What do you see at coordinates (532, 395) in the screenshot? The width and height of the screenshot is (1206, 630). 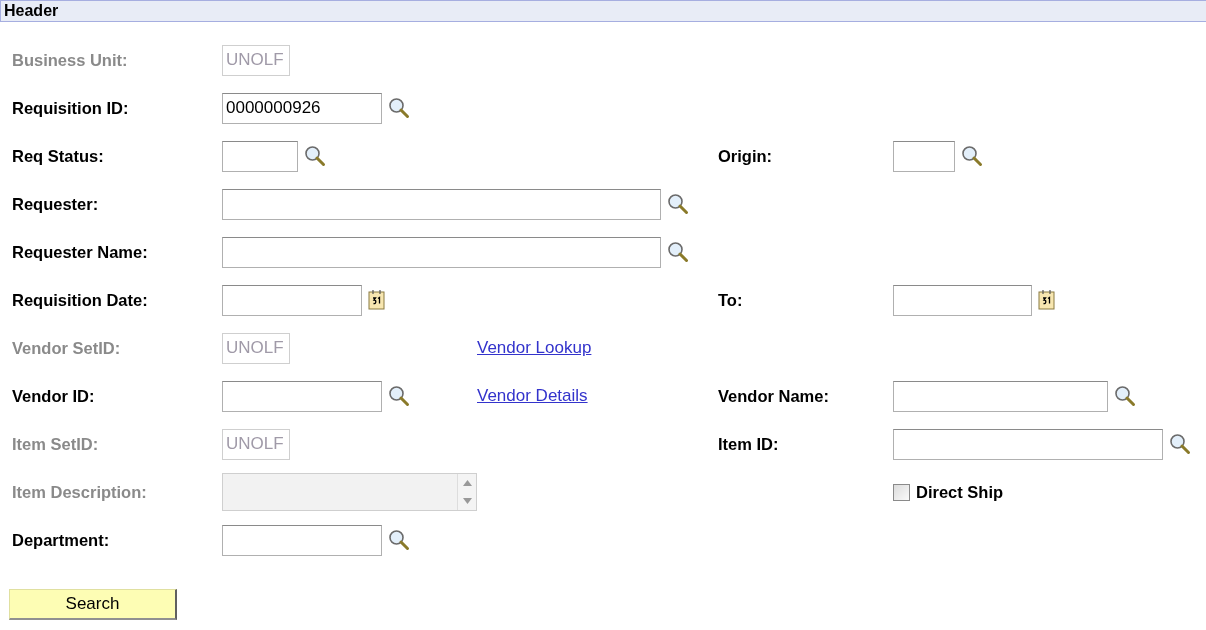 I see `vendor-link: Vendor Details` at bounding box center [532, 395].